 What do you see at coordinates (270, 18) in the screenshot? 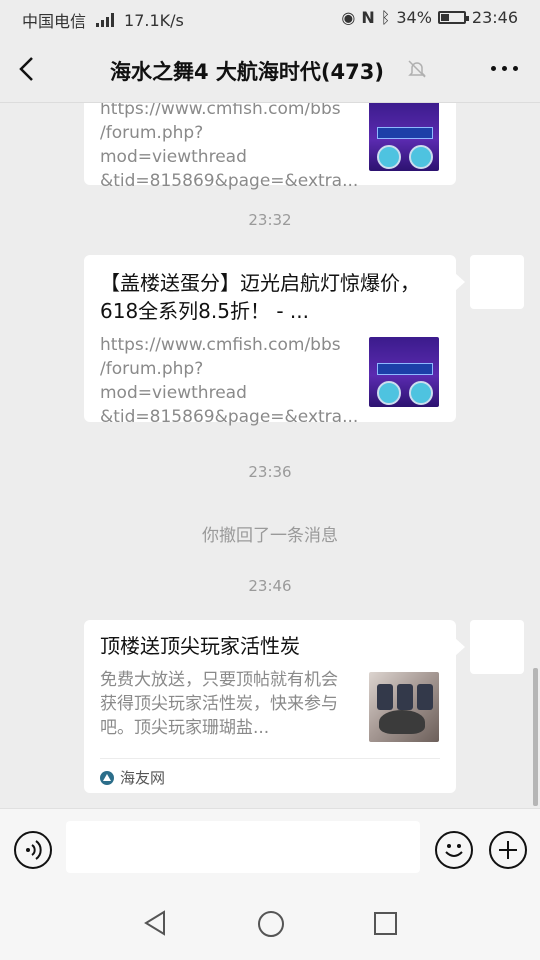
I see `status-bar: 中国电信 17.1K/s ◉ N ᛒ 34% 23:46` at bounding box center [270, 18].